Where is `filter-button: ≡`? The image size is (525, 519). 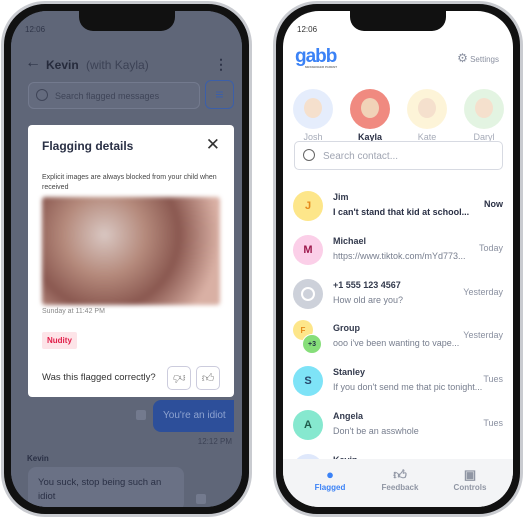
filter-button: ≡ is located at coordinates (219, 94).